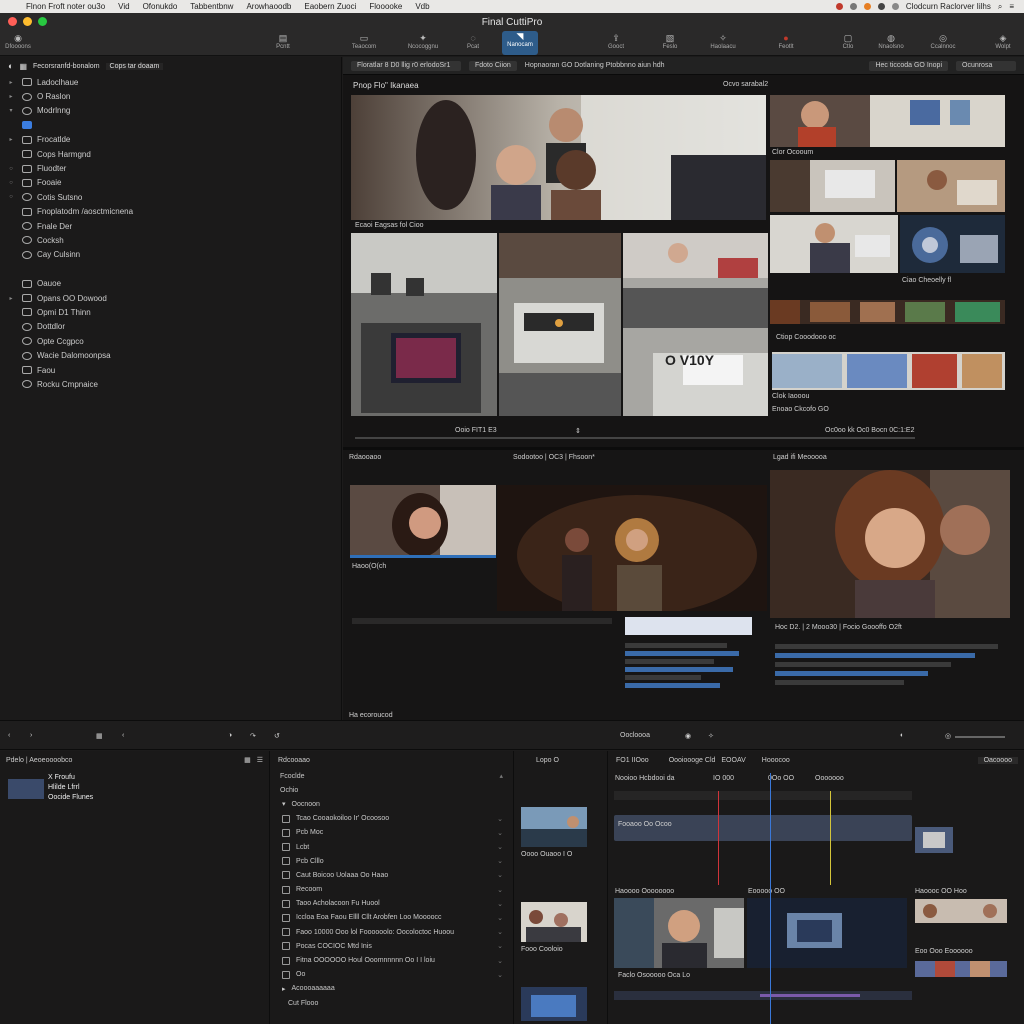 This screenshot has height=1024, width=1024. Describe the element at coordinates (170, 255) in the screenshot. I see `sidebar-item: Cay Culsinn` at that location.